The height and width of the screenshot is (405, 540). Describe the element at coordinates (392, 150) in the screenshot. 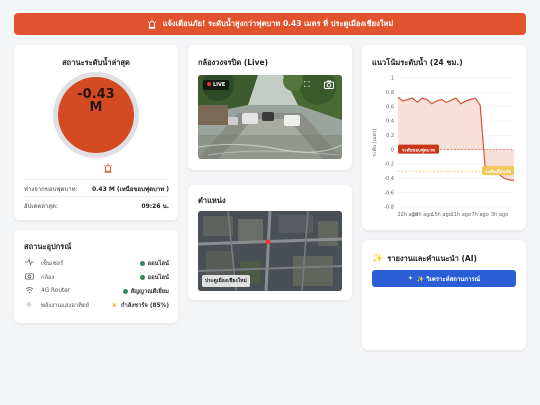

I see `y-tick-label: 0` at that location.